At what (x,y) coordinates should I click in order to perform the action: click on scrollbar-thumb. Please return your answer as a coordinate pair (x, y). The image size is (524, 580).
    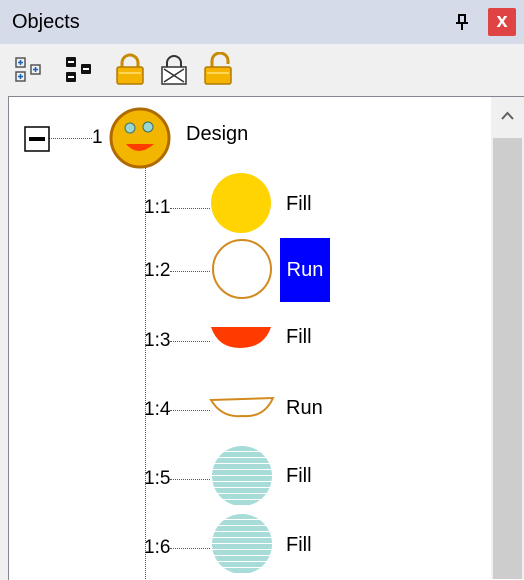
    Looking at the image, I should click on (507, 358).